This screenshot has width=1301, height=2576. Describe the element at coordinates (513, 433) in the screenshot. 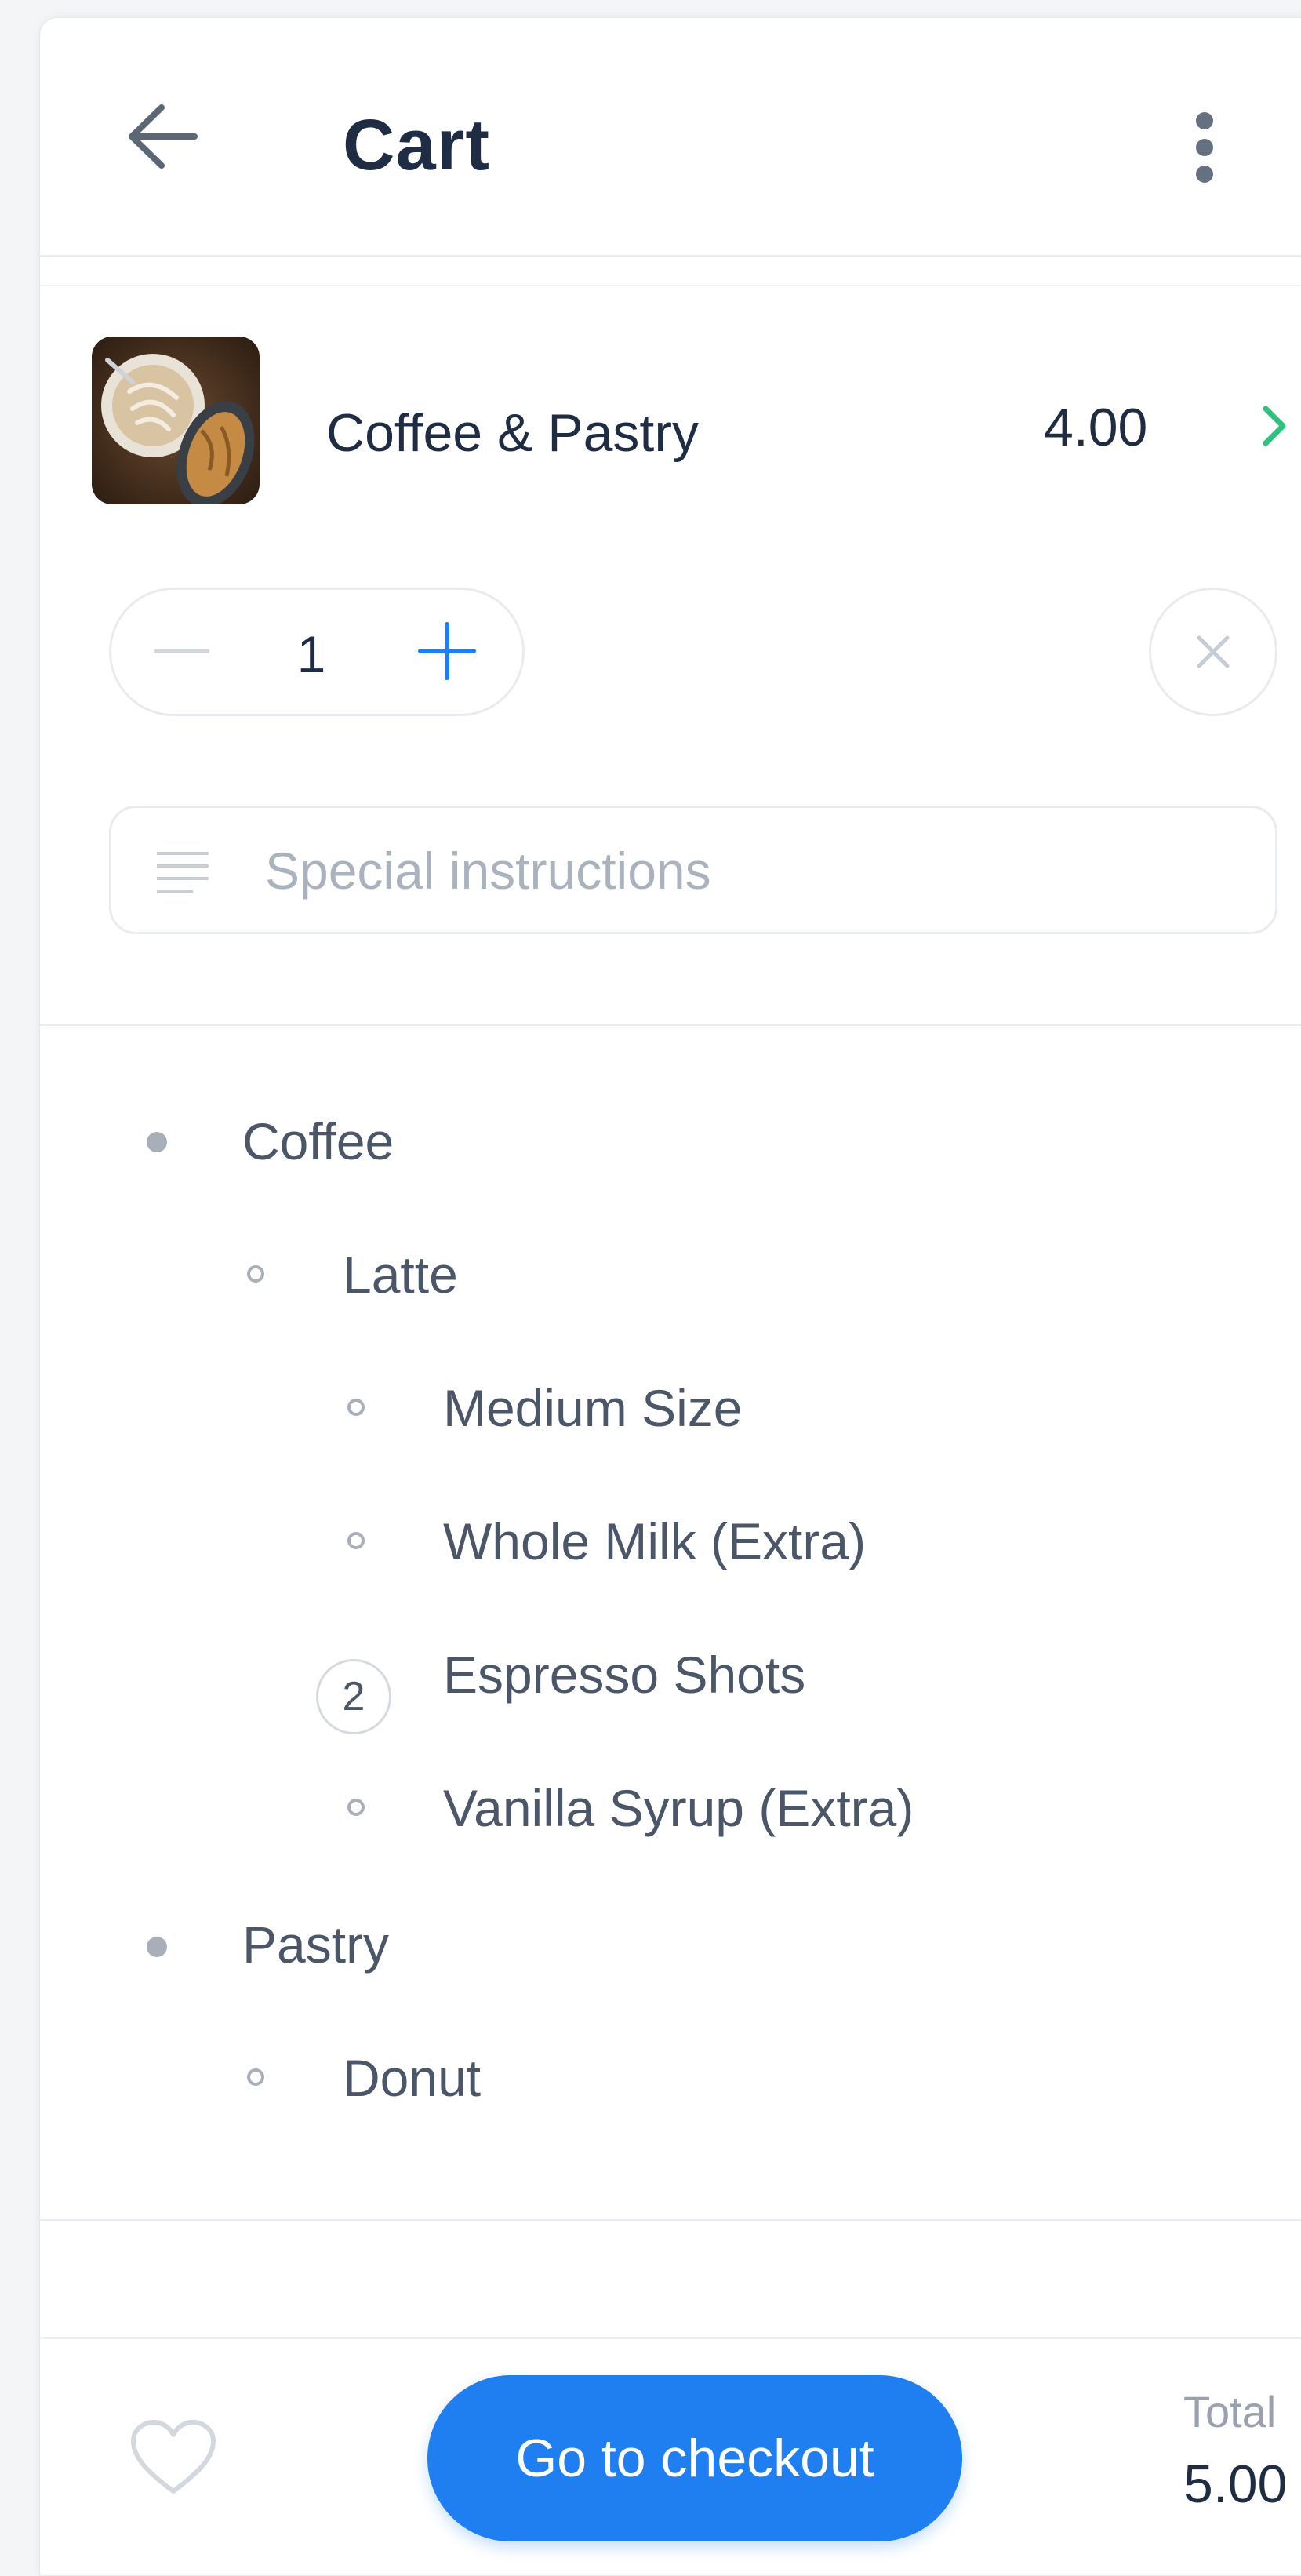

I see `item-name: Coffee & Pastry` at that location.